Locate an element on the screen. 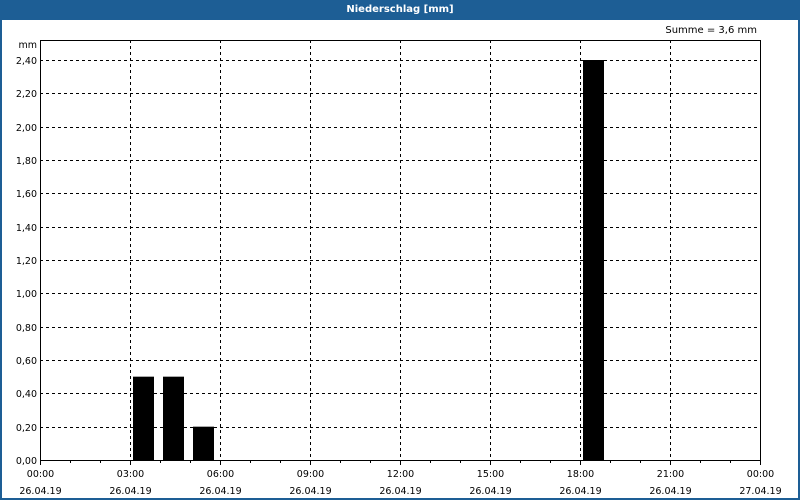 The width and height of the screenshot is (800, 500). x-tick-time: 18:00 is located at coordinates (580, 474).